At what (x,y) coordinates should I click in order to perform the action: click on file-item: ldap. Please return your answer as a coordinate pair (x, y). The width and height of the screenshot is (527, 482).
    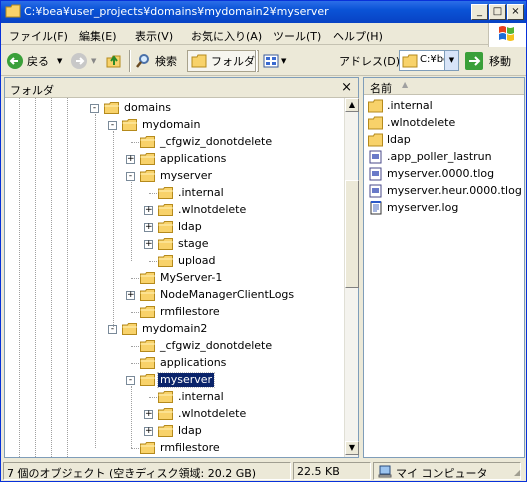
    Looking at the image, I should click on (446, 140).